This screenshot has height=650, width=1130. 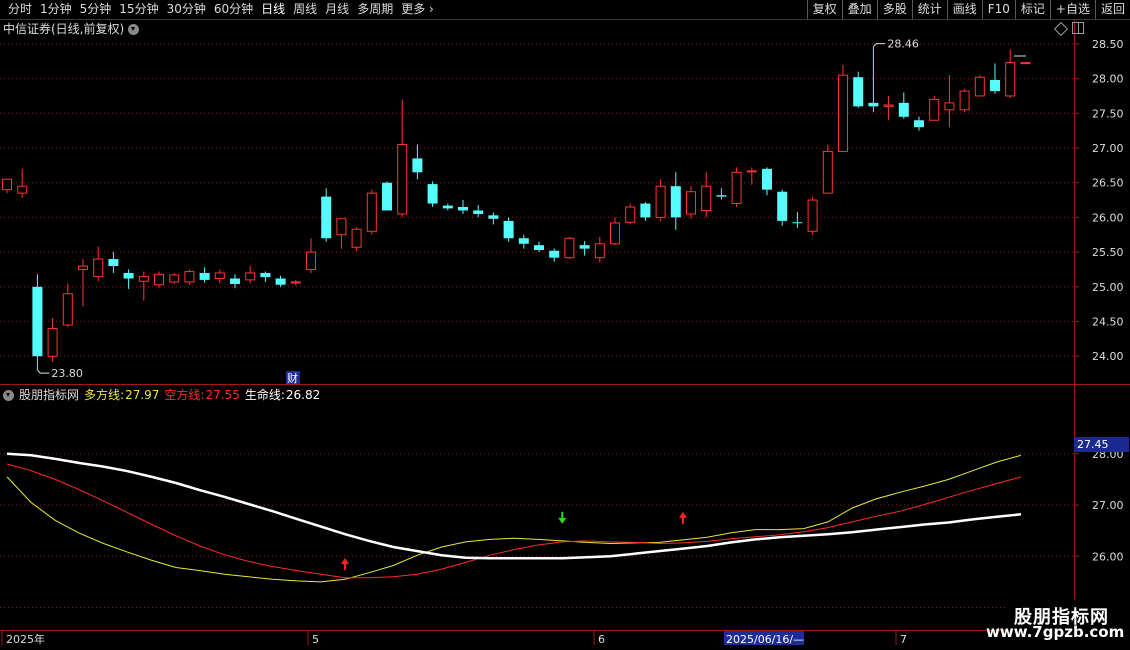 I want to click on sell-arrow, so click(x=562, y=520).